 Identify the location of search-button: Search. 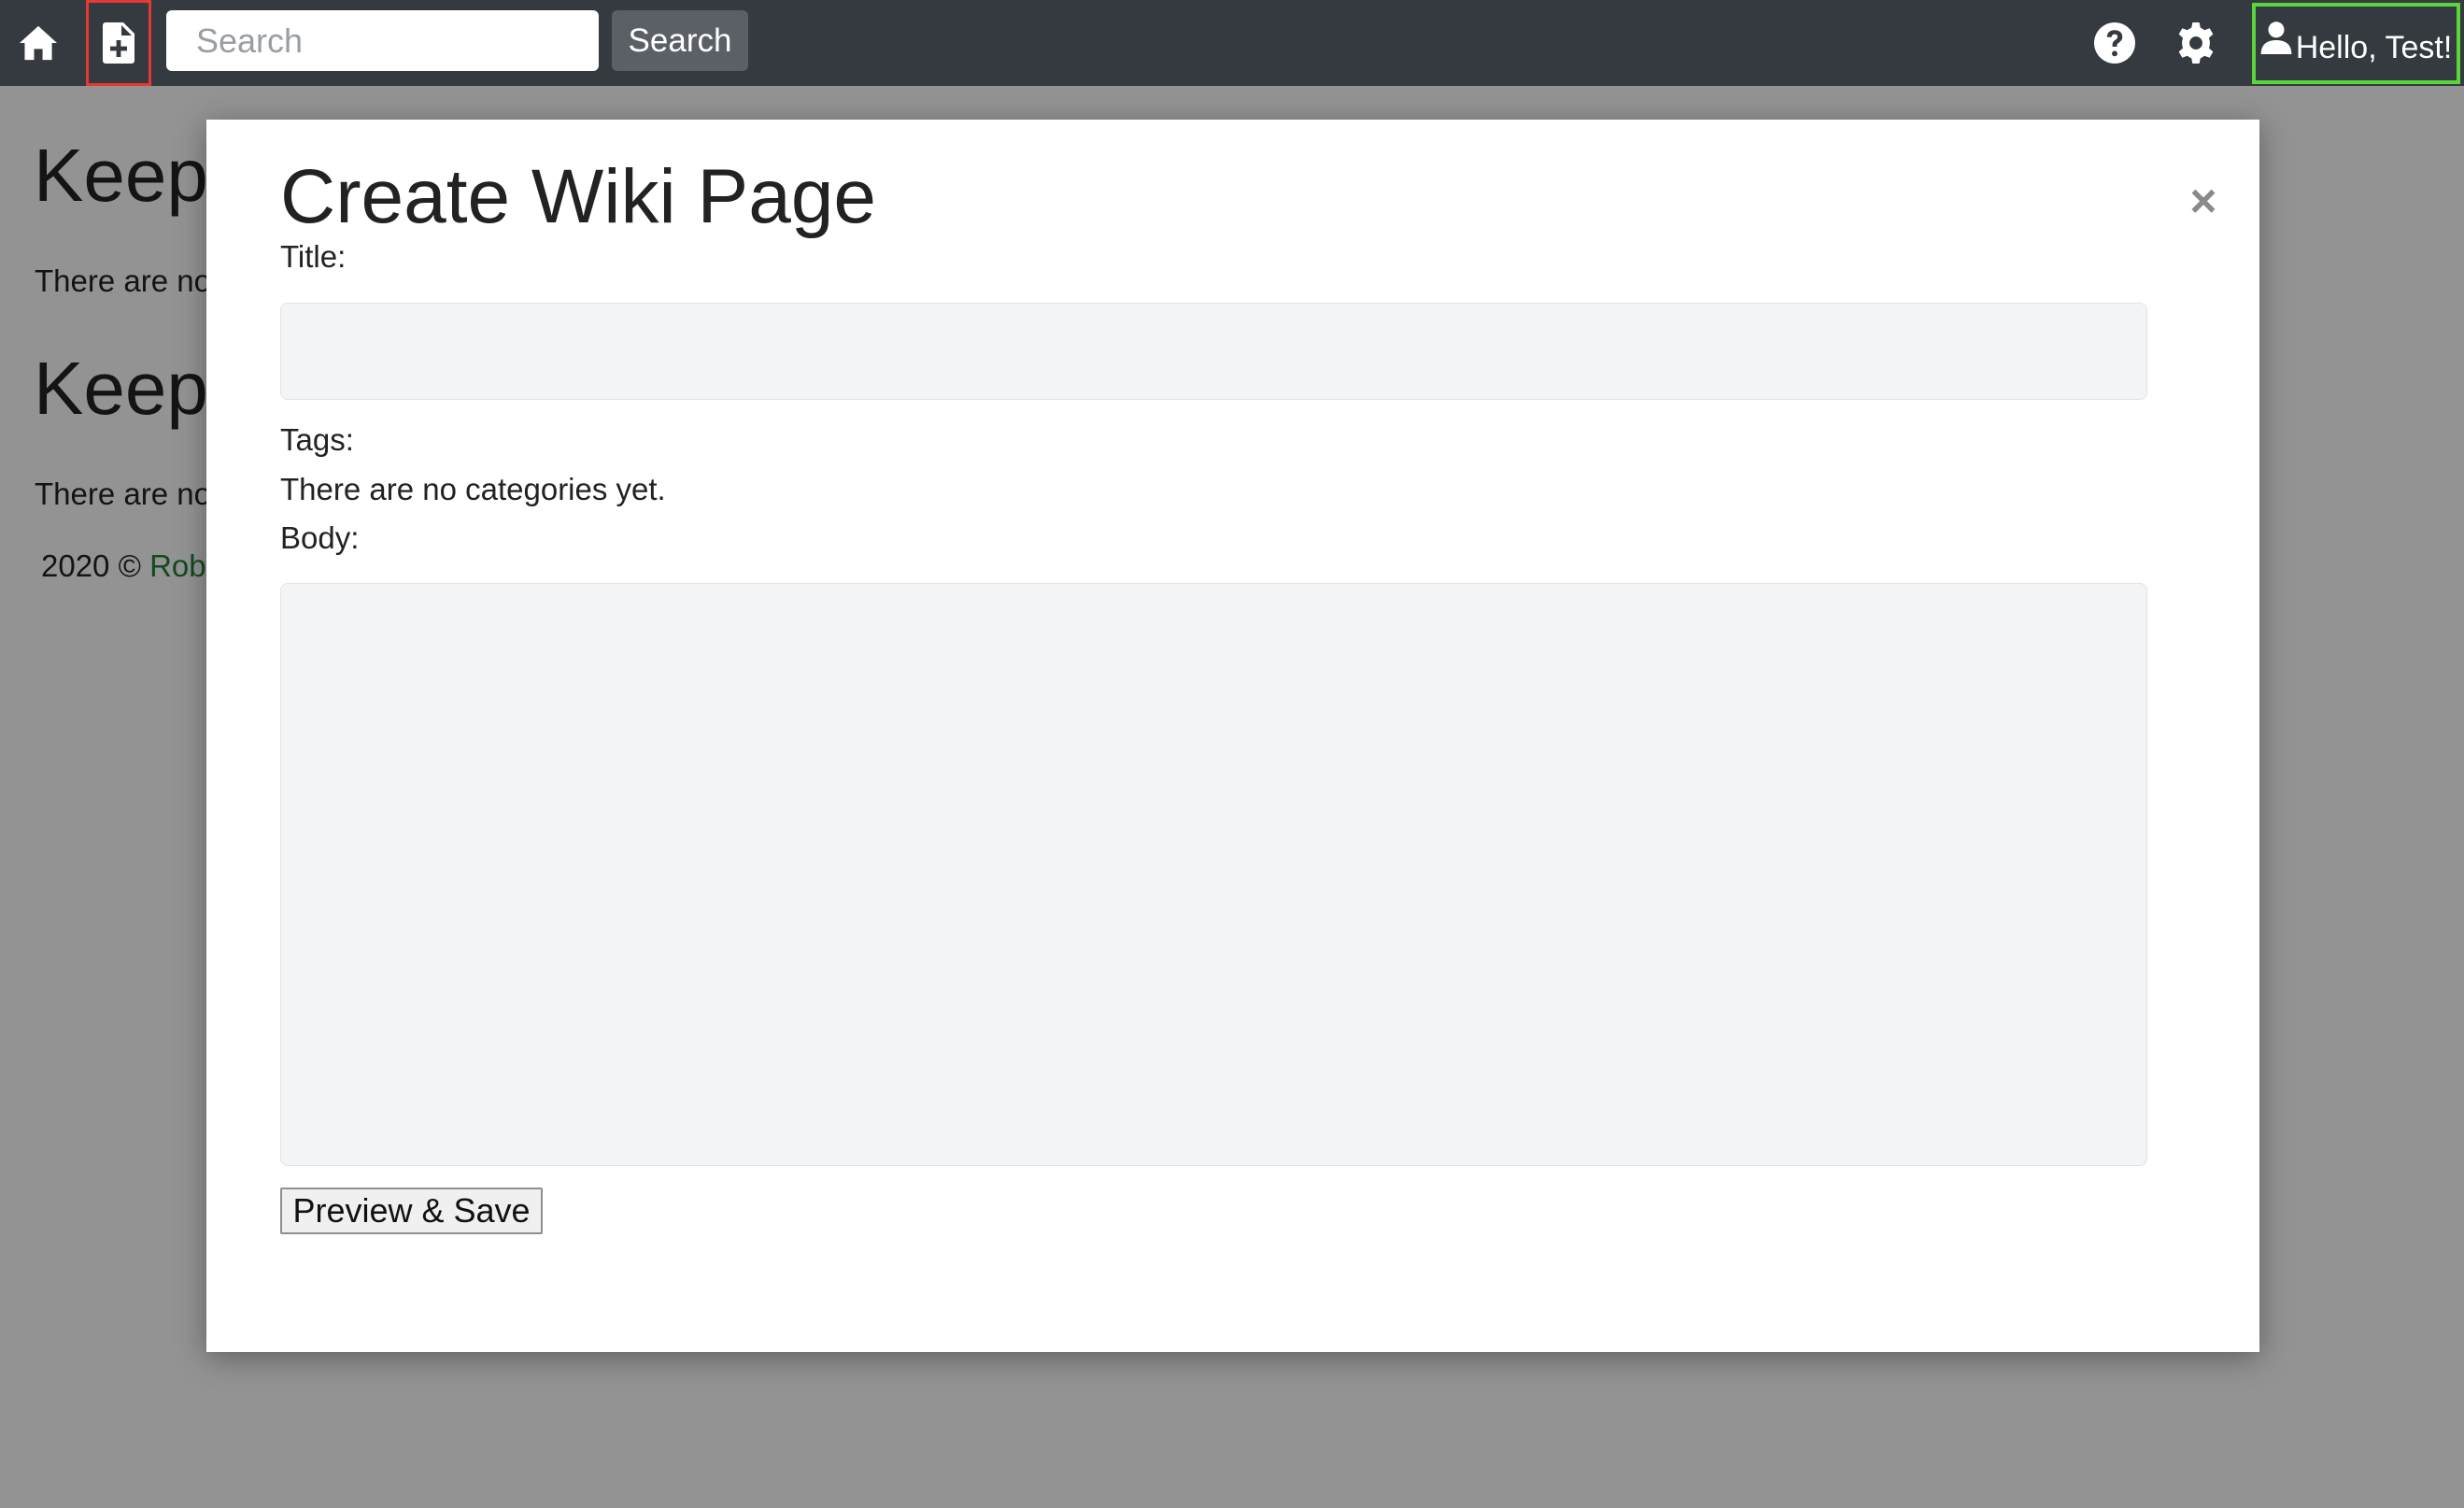
(680, 40).